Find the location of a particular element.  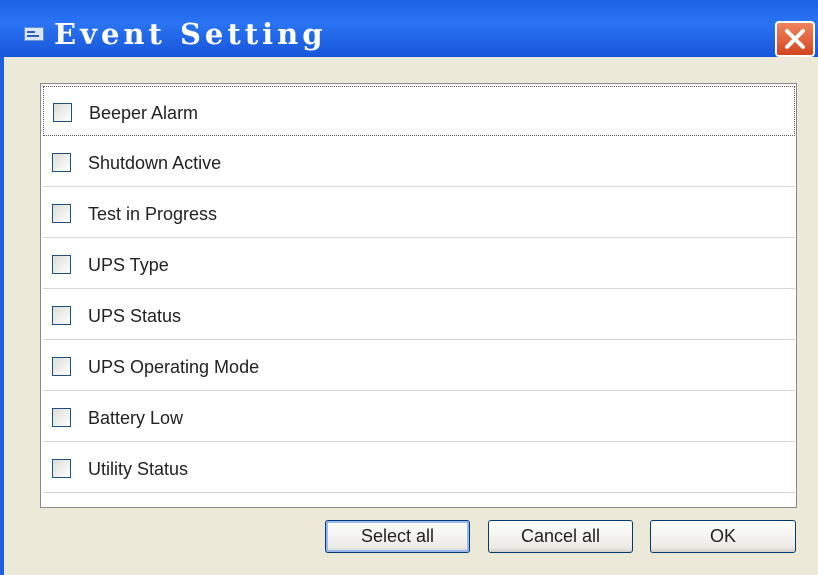

checkbox-test-in-progress is located at coordinates (61, 213).